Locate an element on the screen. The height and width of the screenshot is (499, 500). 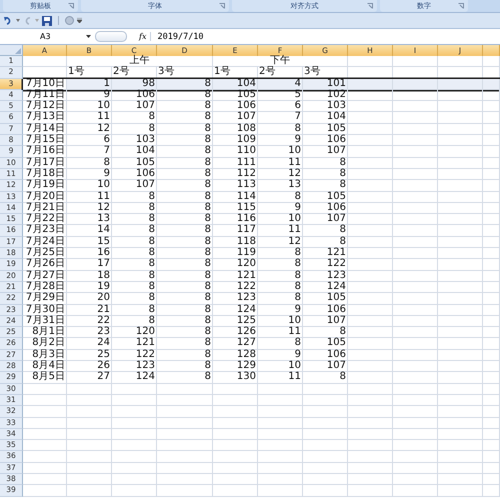
formula-field: 2019/7/10 is located at coordinates (177, 37).